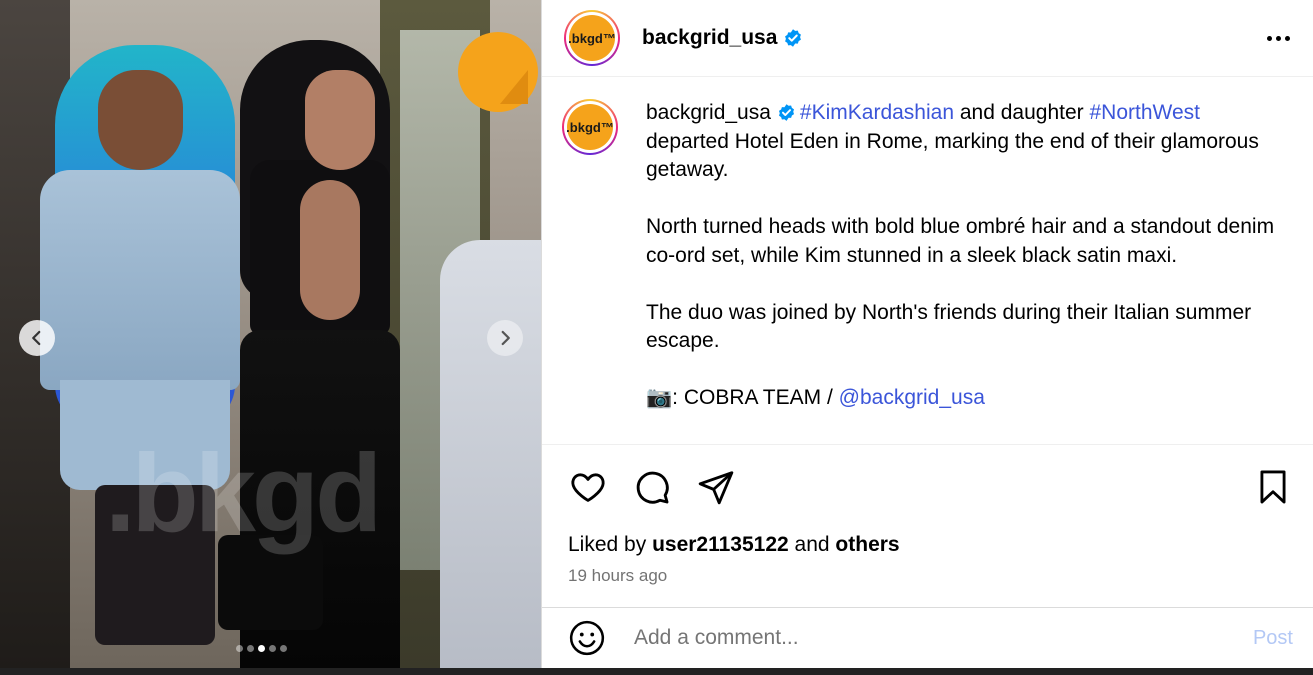  Describe the element at coordinates (927, 545) in the screenshot. I see `likes-summary: Liked by user21135122 and others` at that location.